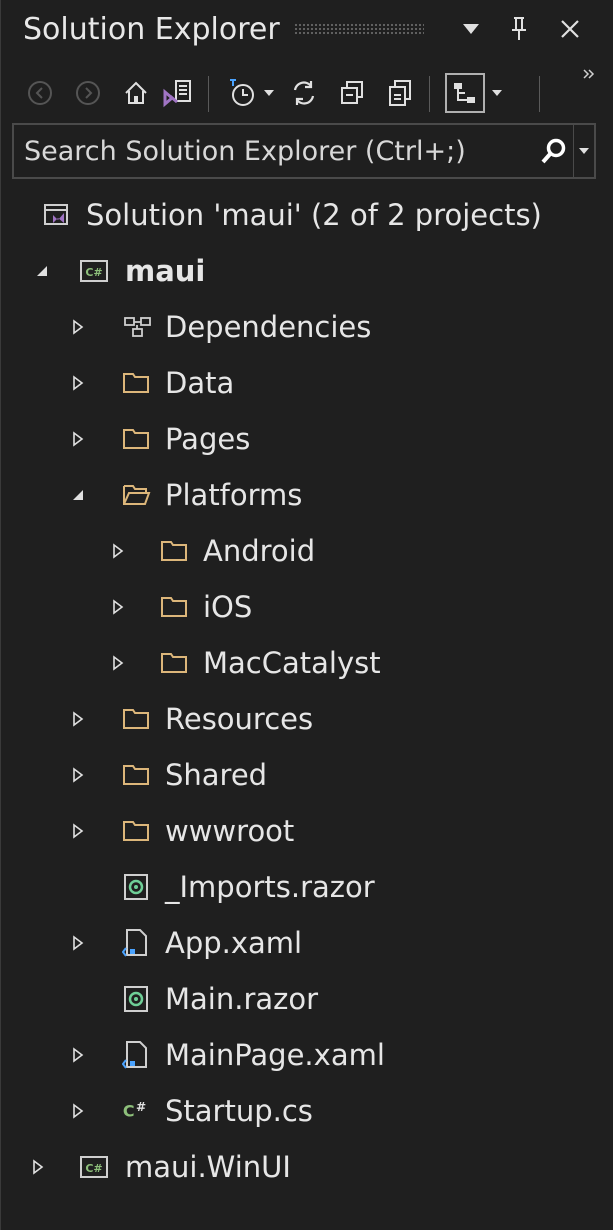  What do you see at coordinates (554, 151) in the screenshot?
I see `search-icon` at bounding box center [554, 151].